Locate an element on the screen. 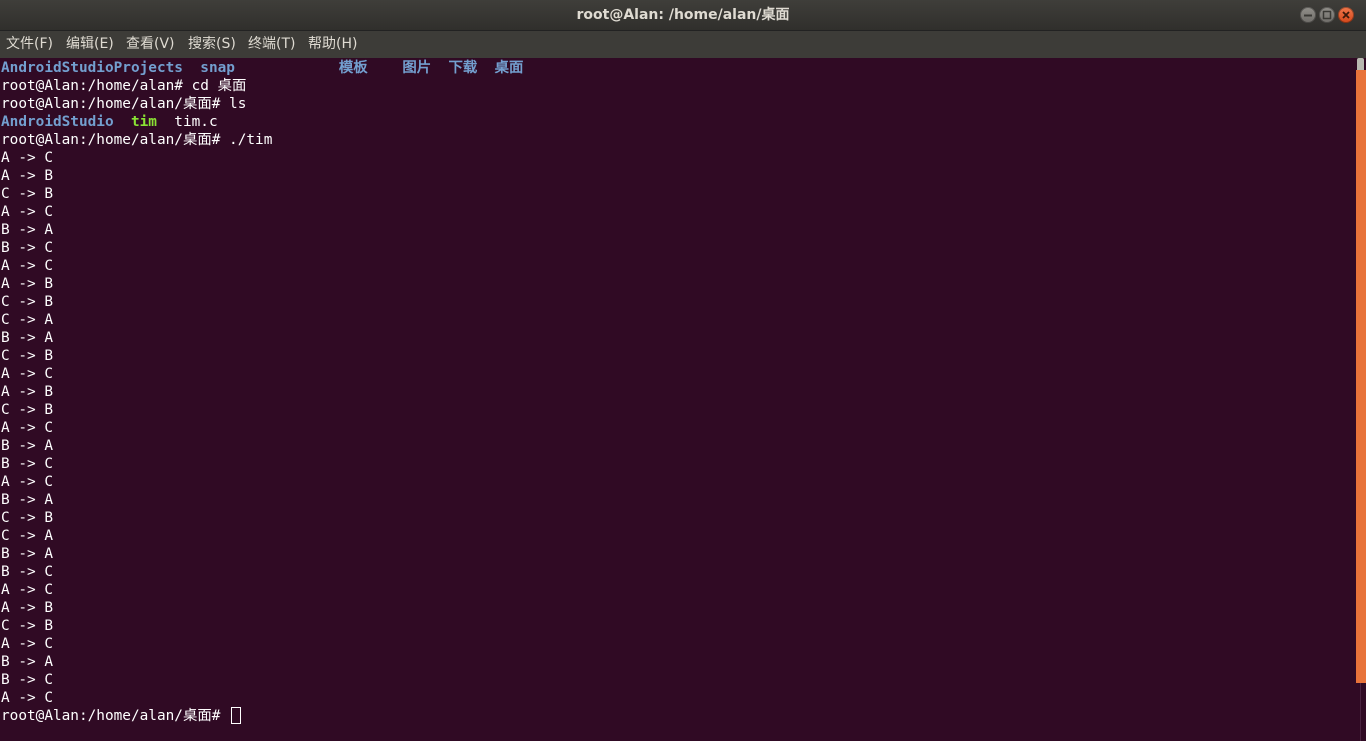  prompt-line: root@Alan:/home/alan/桌面# is located at coordinates (121, 715).